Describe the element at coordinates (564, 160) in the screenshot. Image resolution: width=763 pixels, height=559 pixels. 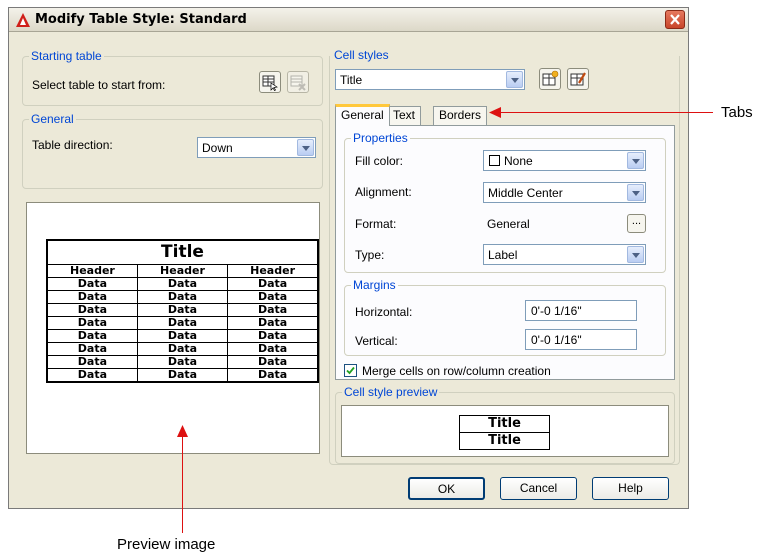
I see `fill-color-select: None` at that location.